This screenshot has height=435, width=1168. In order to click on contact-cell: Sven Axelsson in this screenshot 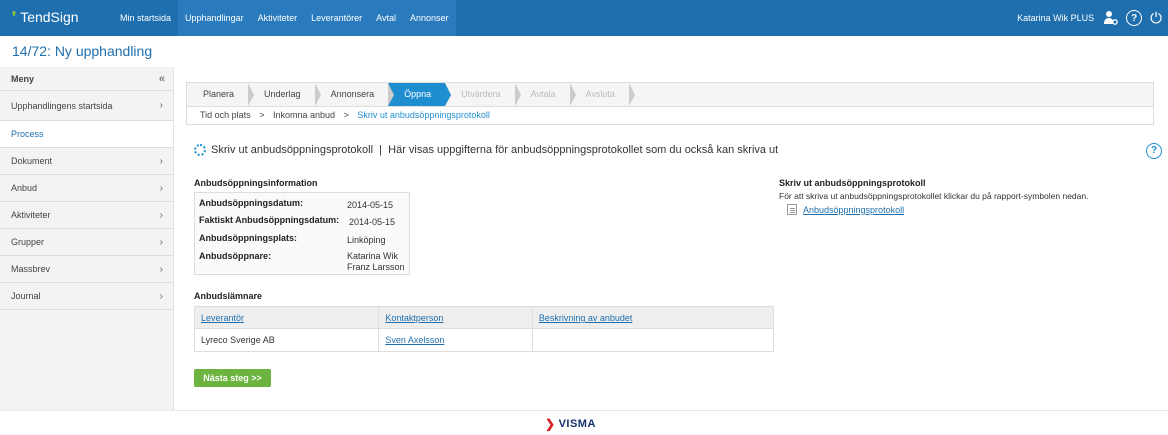, I will do `click(456, 340)`.